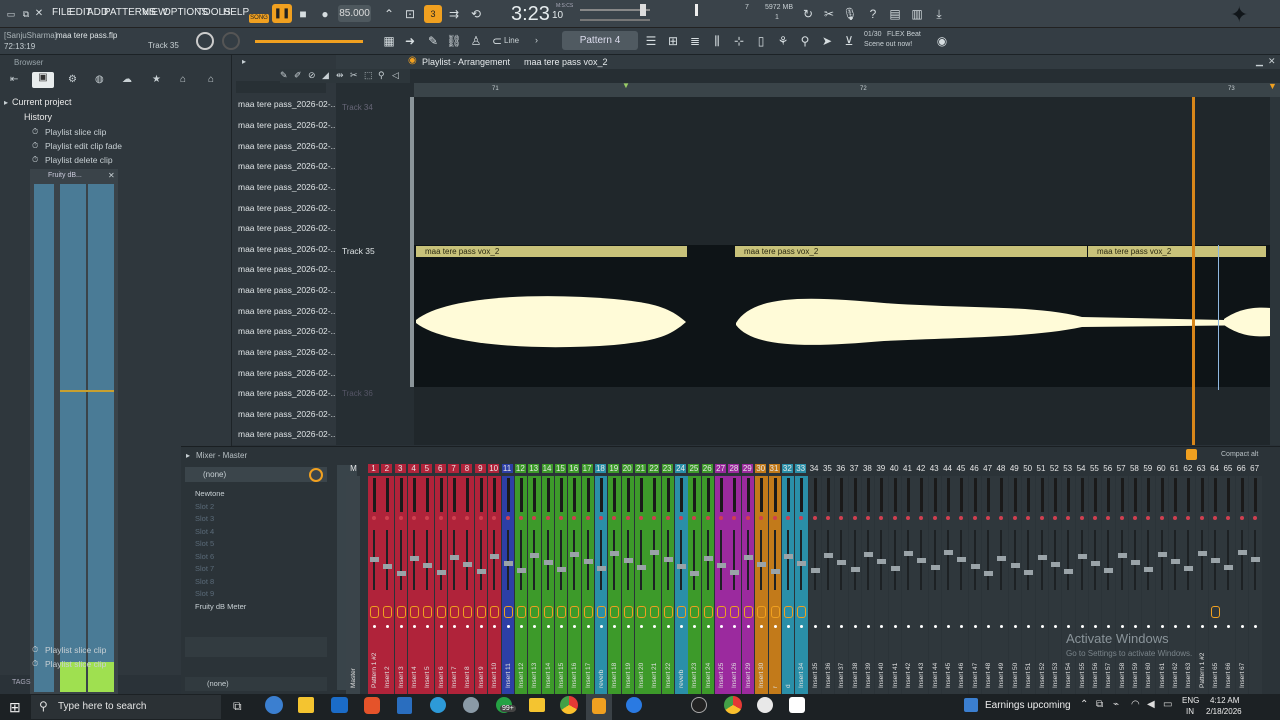 The height and width of the screenshot is (720, 1280). What do you see at coordinates (111, 175) in the screenshot?
I see `plugin-close-icon: ✕` at bounding box center [111, 175].